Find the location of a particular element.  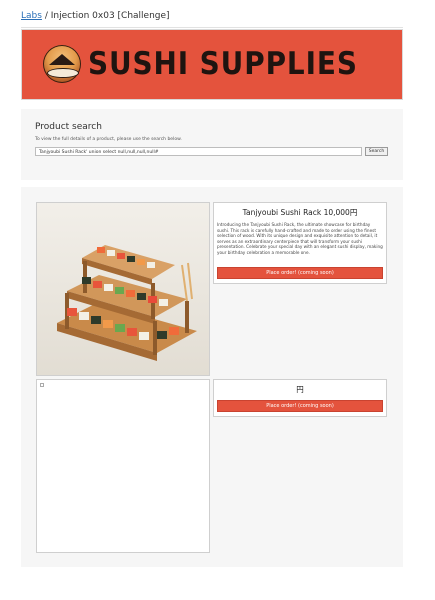

search-button: Search is located at coordinates (376, 151).